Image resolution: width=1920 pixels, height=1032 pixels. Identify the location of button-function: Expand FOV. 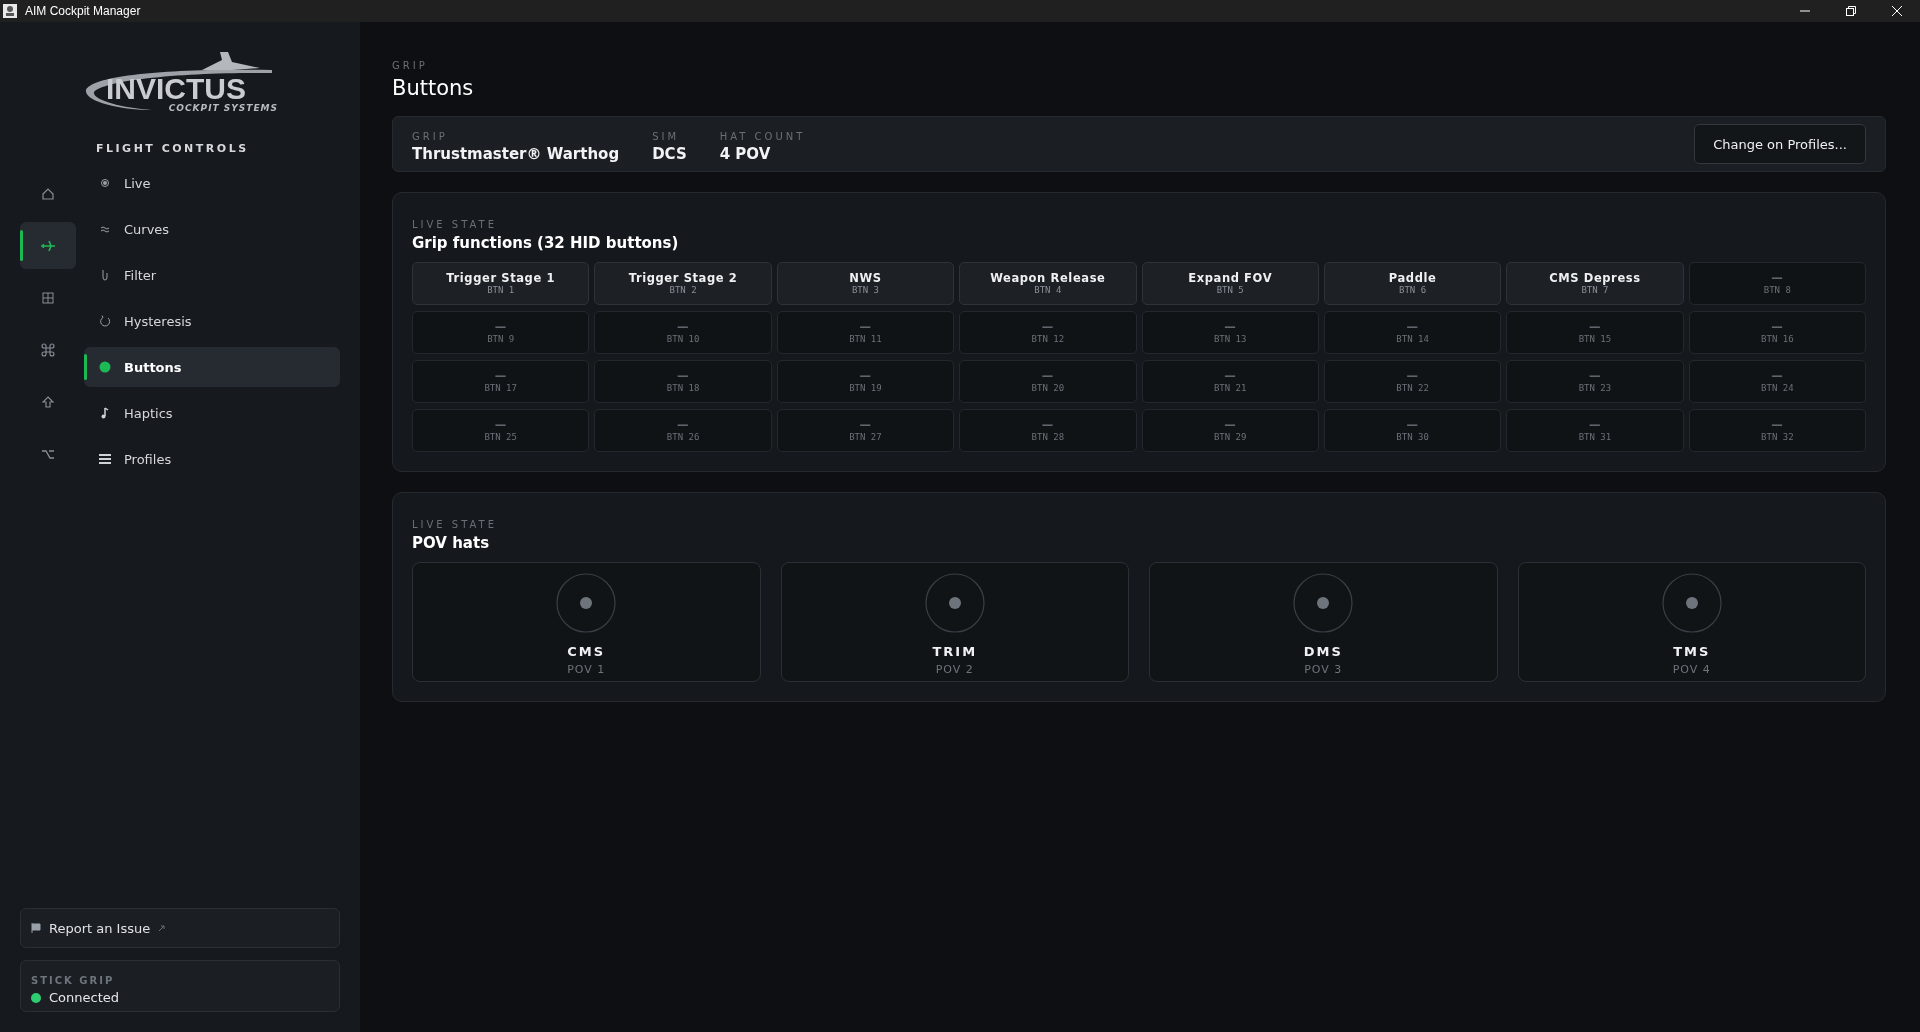
(1230, 278).